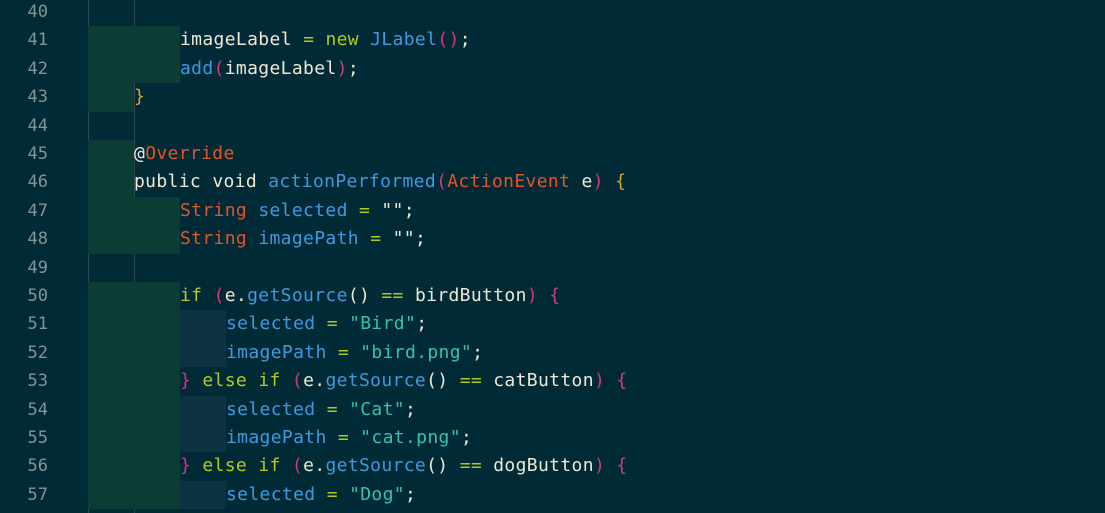 The height and width of the screenshot is (513, 1105). Describe the element at coordinates (552, 438) in the screenshot. I see `code-line: 55 imagePath = "cat.png";` at that location.